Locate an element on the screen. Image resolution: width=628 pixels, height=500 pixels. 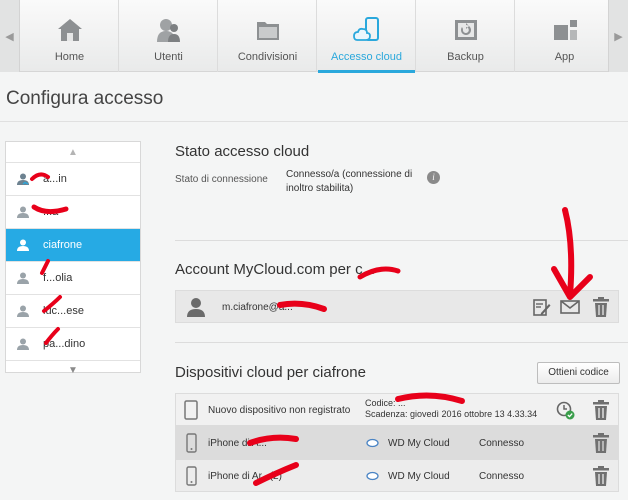
home-icon is located at coordinates (70, 30).